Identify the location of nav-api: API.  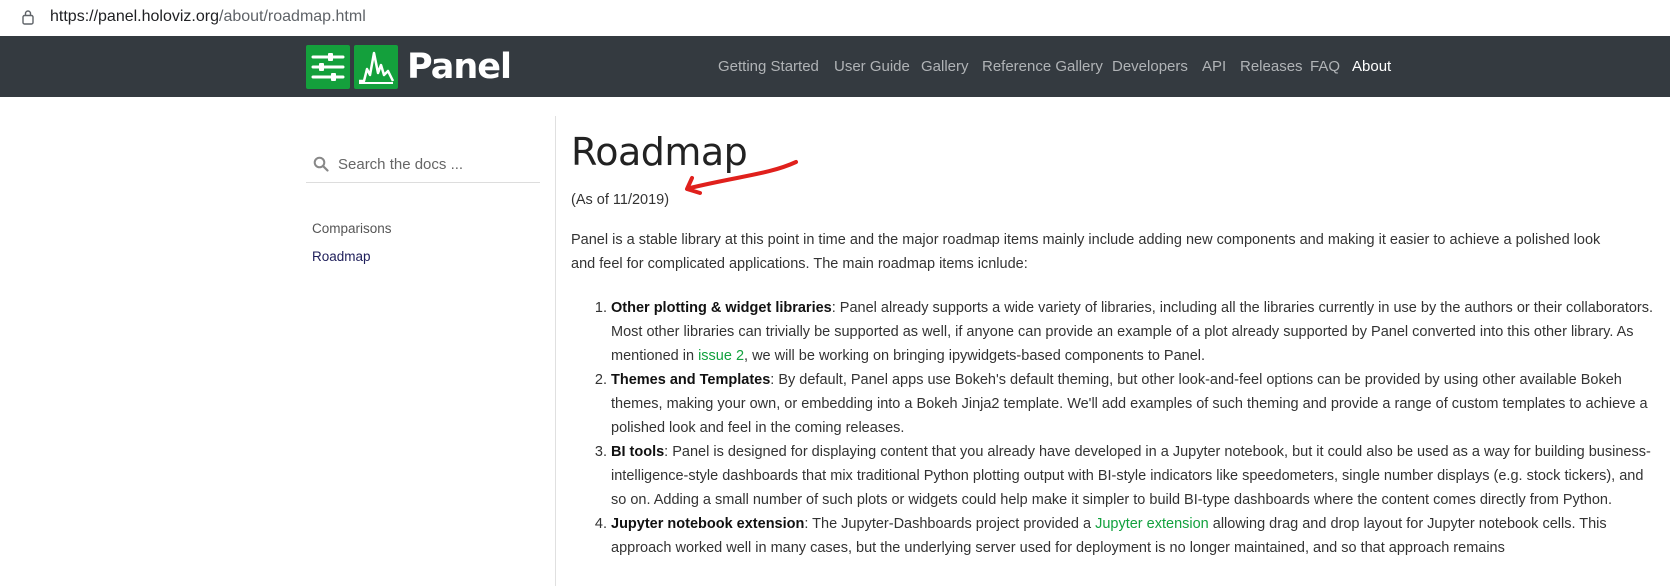
(1214, 66).